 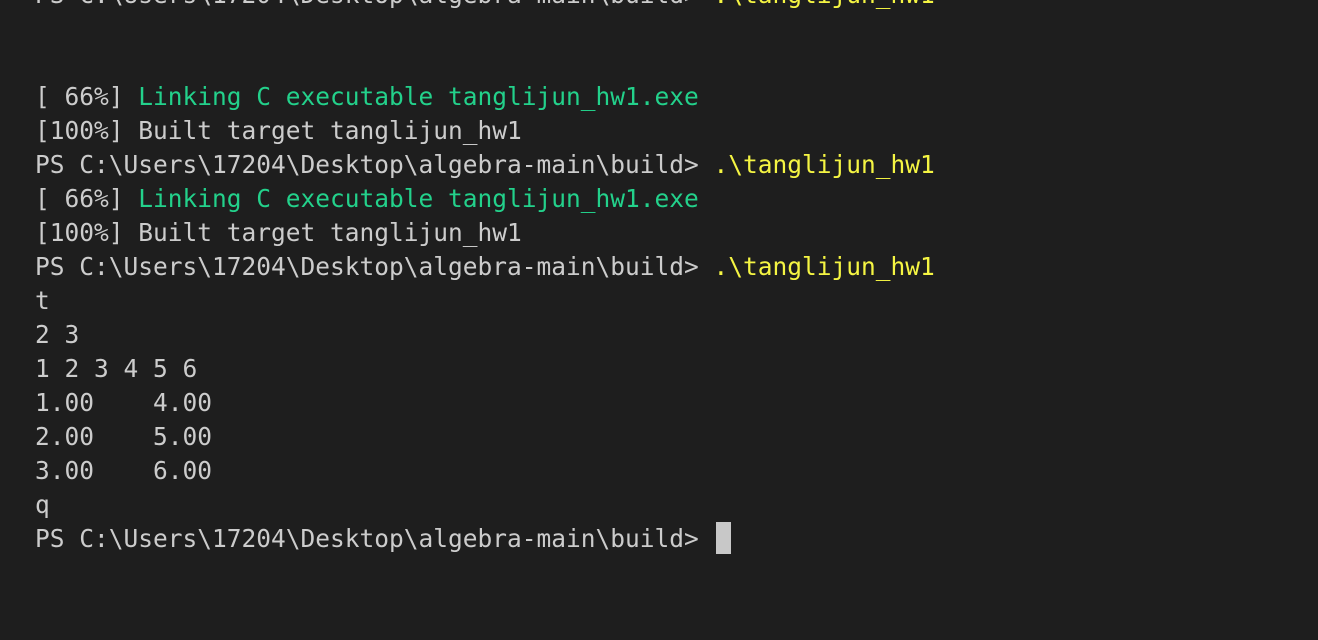 I want to click on program-output: 1.00 4.00, so click(x=124, y=402).